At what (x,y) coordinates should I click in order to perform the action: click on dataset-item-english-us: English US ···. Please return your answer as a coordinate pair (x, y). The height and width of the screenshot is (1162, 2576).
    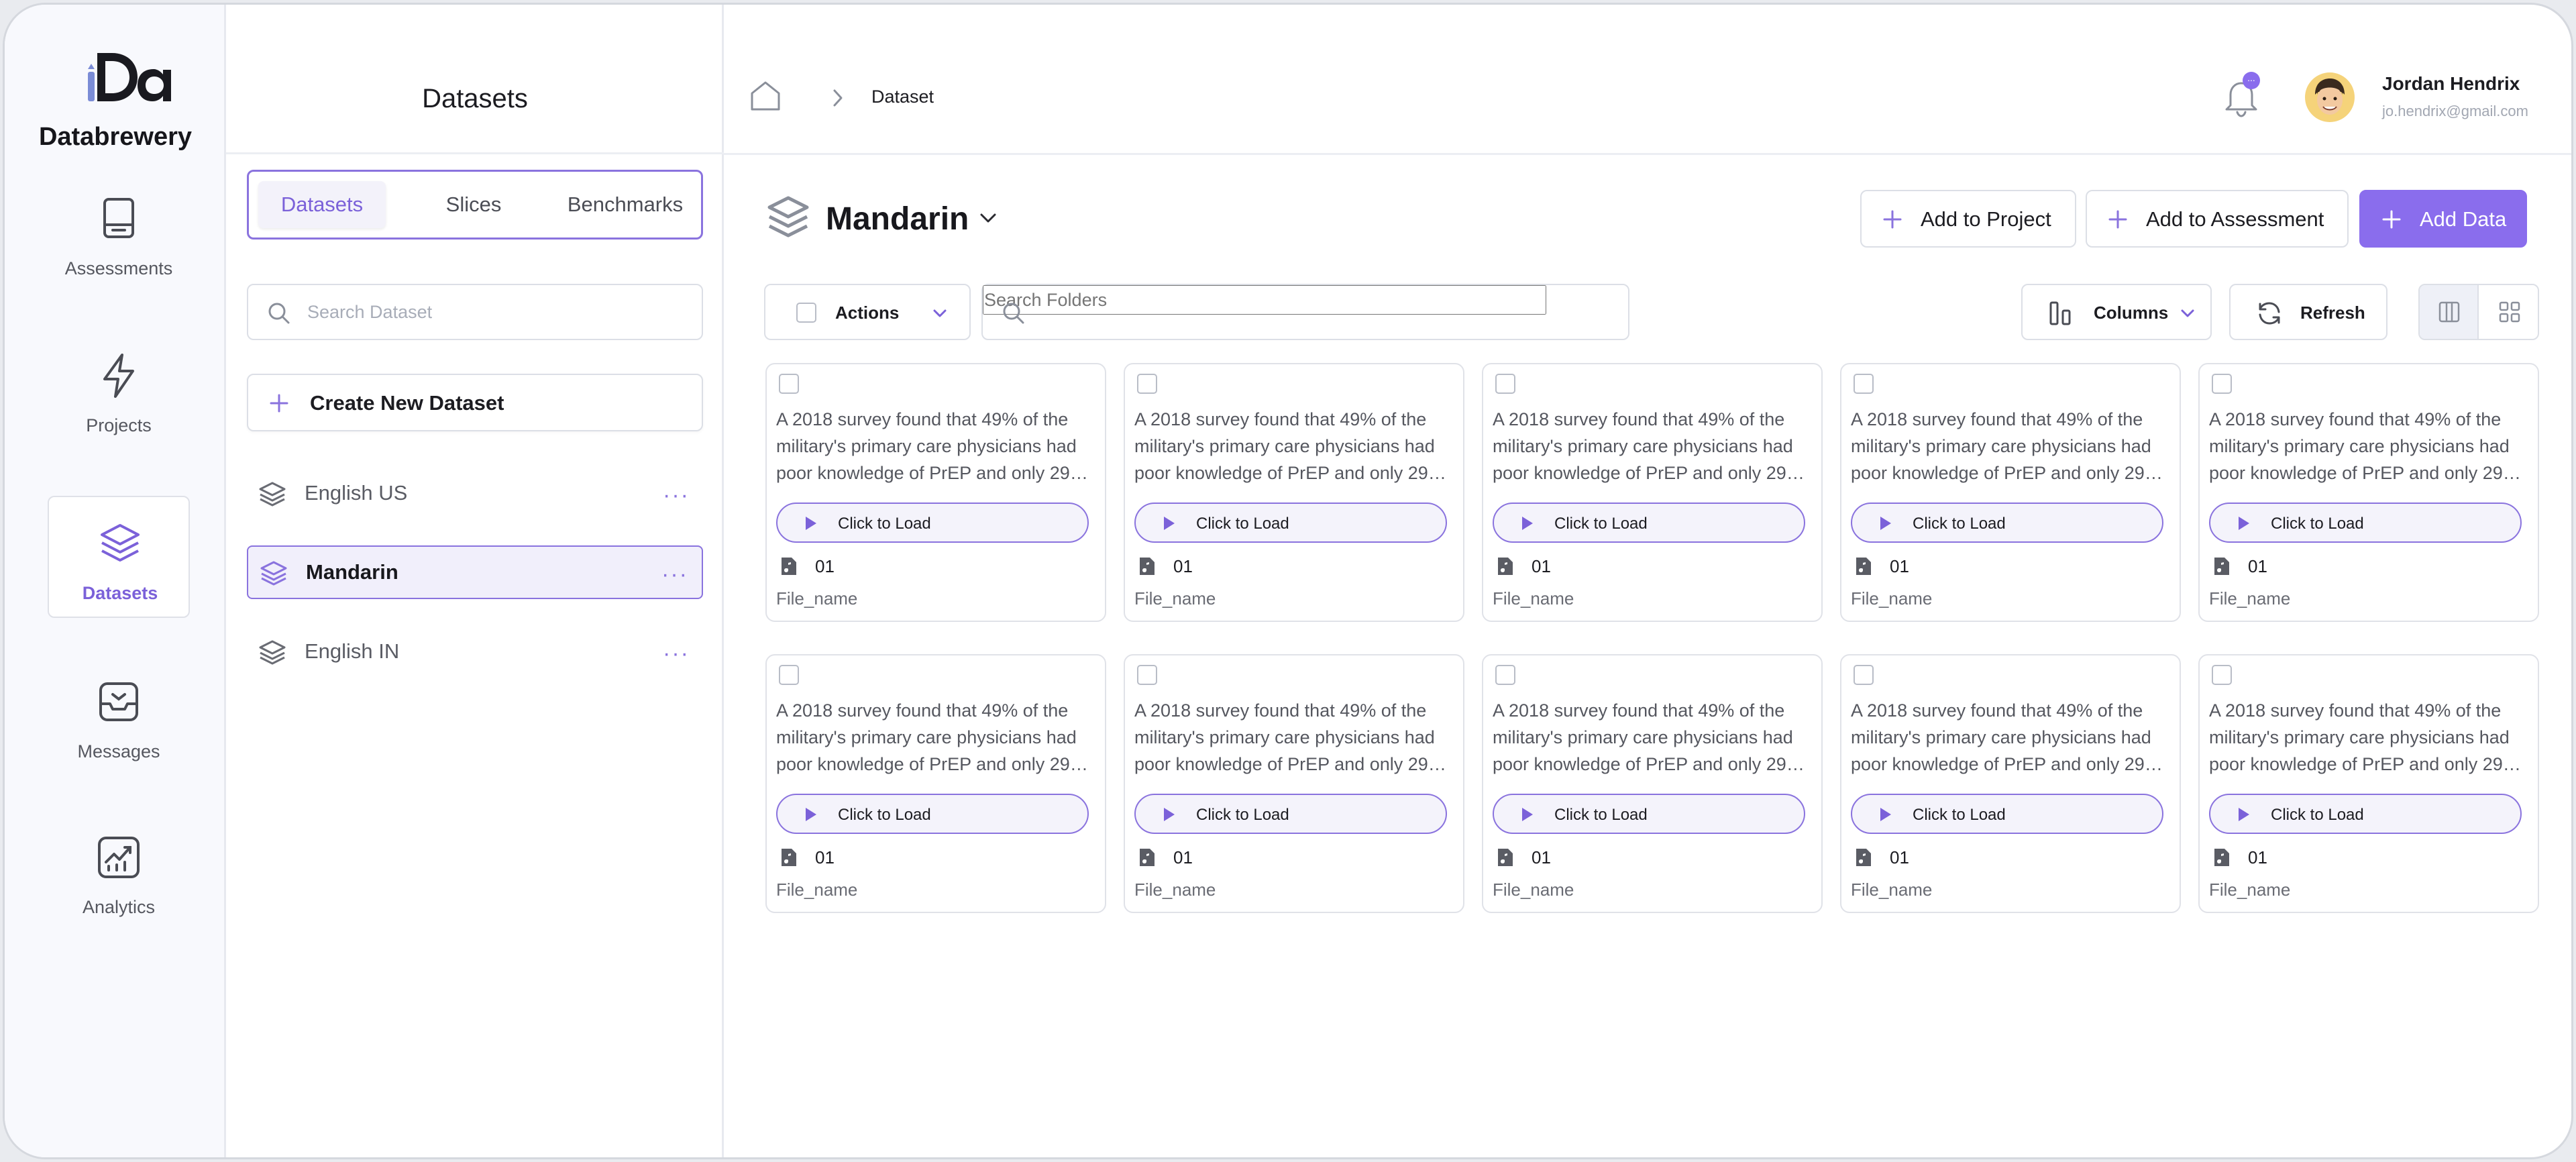
    Looking at the image, I should click on (475, 494).